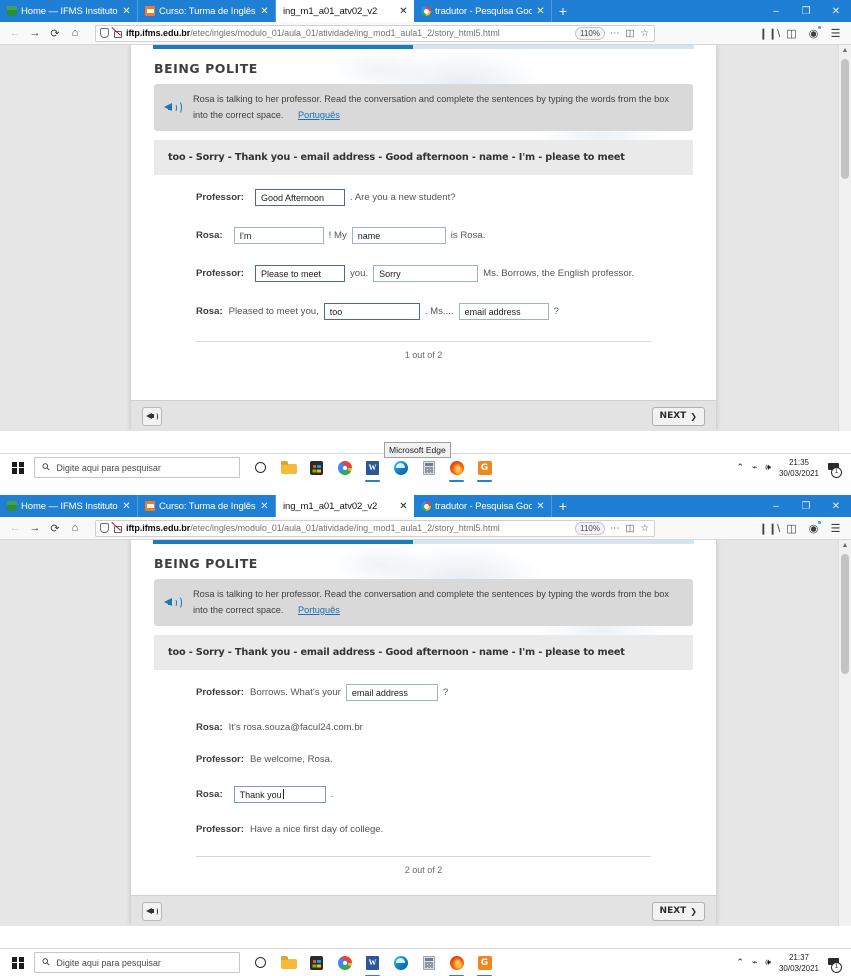 This screenshot has height=976, width=851. Describe the element at coordinates (799, 963) in the screenshot. I see `taskbar-clock: 21:37 30/03/2021` at that location.